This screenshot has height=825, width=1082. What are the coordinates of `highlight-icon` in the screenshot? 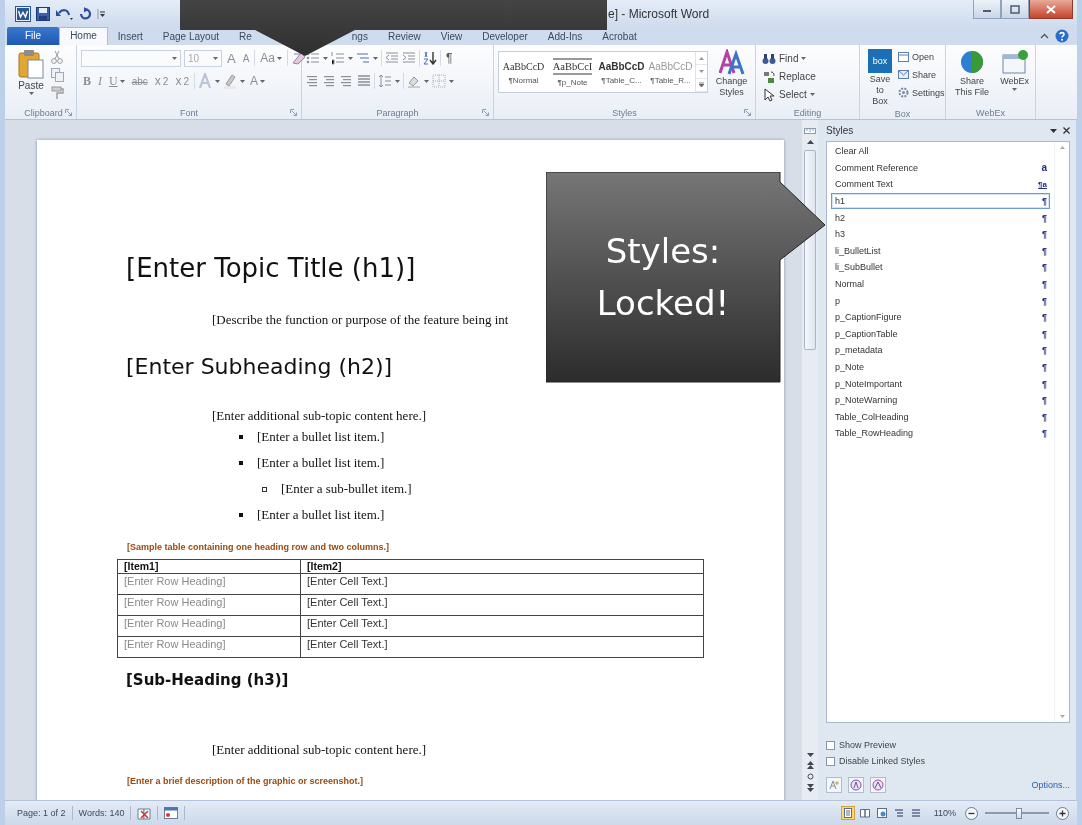 It's located at (229, 81).